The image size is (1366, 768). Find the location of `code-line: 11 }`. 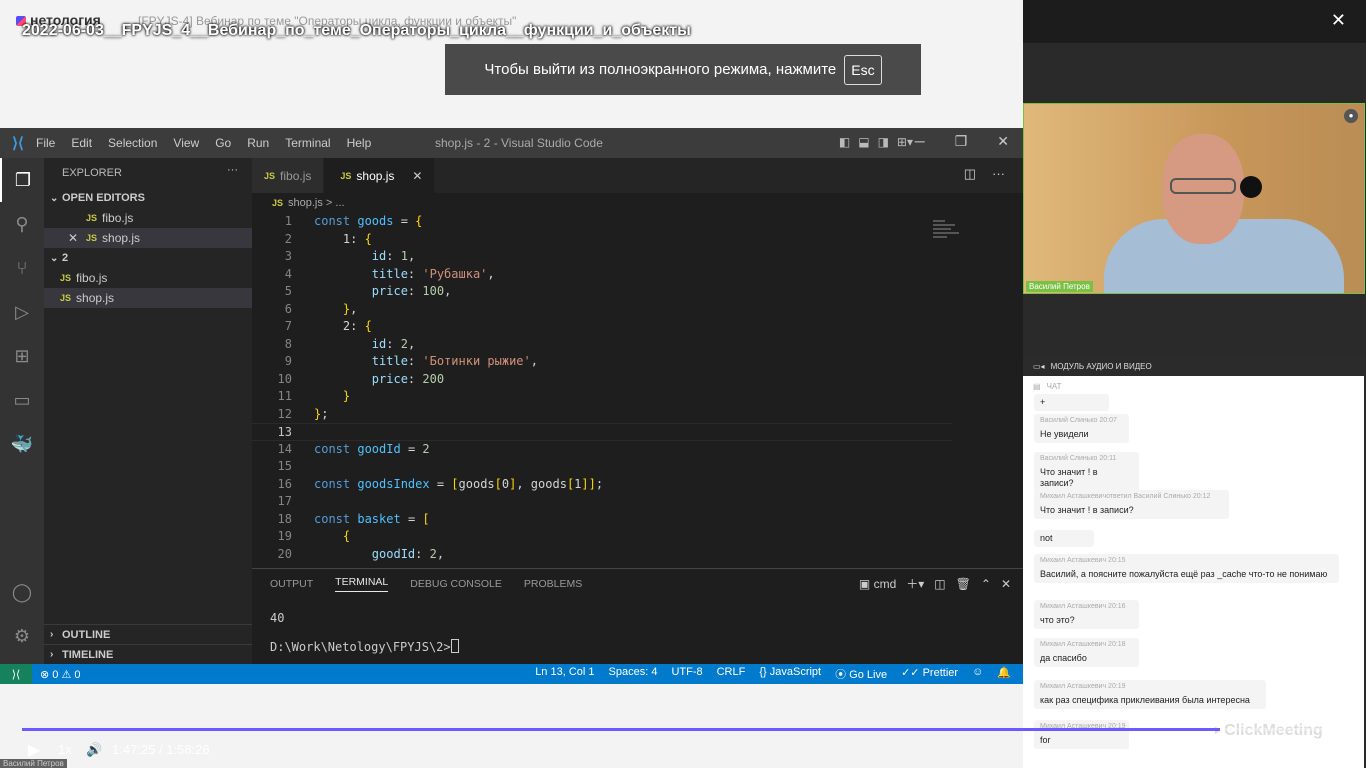

code-line: 11 } is located at coordinates (602, 397).